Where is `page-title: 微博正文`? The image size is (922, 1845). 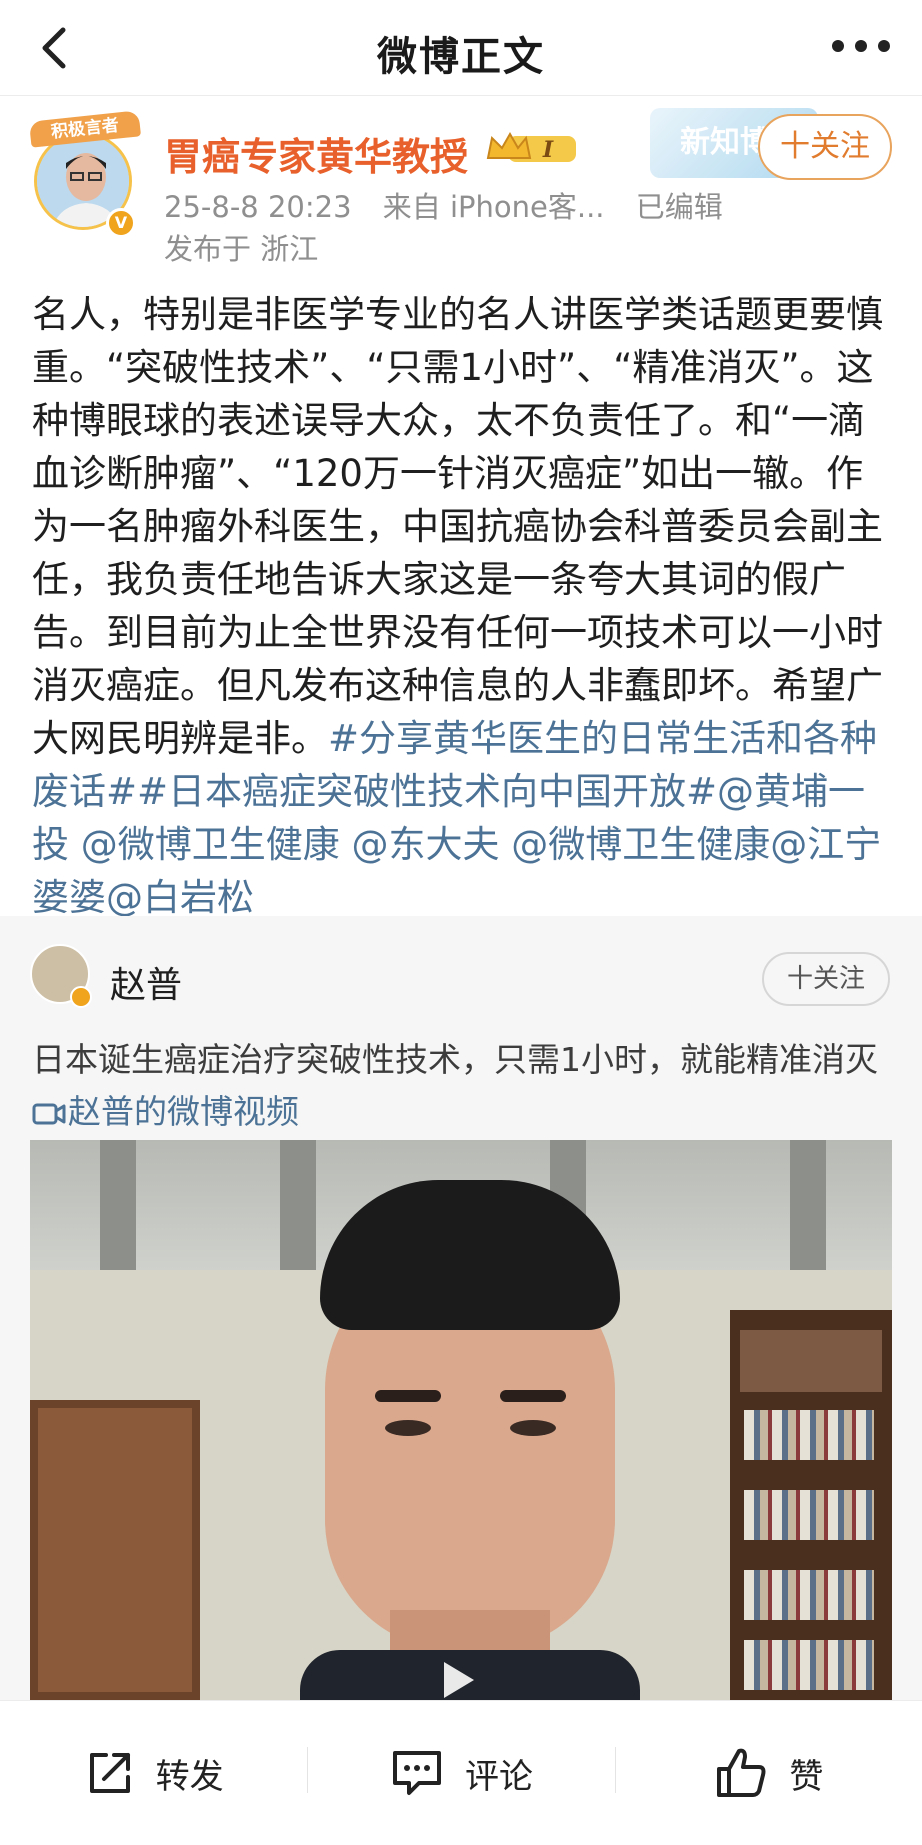
page-title: 微博正文 is located at coordinates (461, 57).